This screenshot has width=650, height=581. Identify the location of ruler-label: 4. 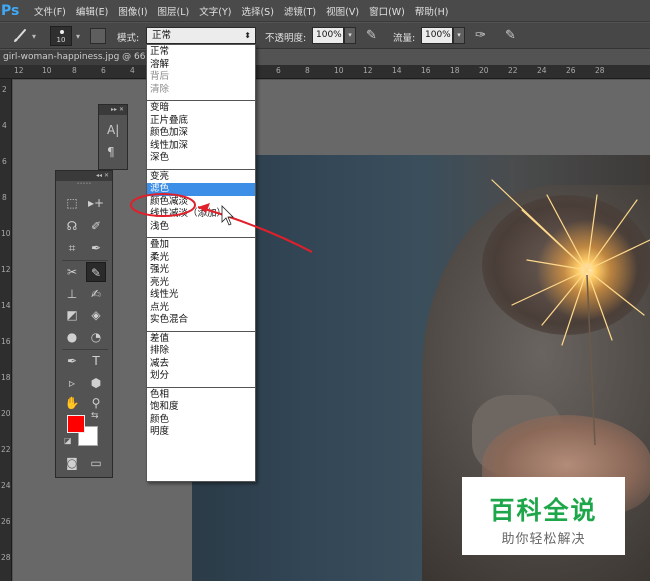
(132, 70).